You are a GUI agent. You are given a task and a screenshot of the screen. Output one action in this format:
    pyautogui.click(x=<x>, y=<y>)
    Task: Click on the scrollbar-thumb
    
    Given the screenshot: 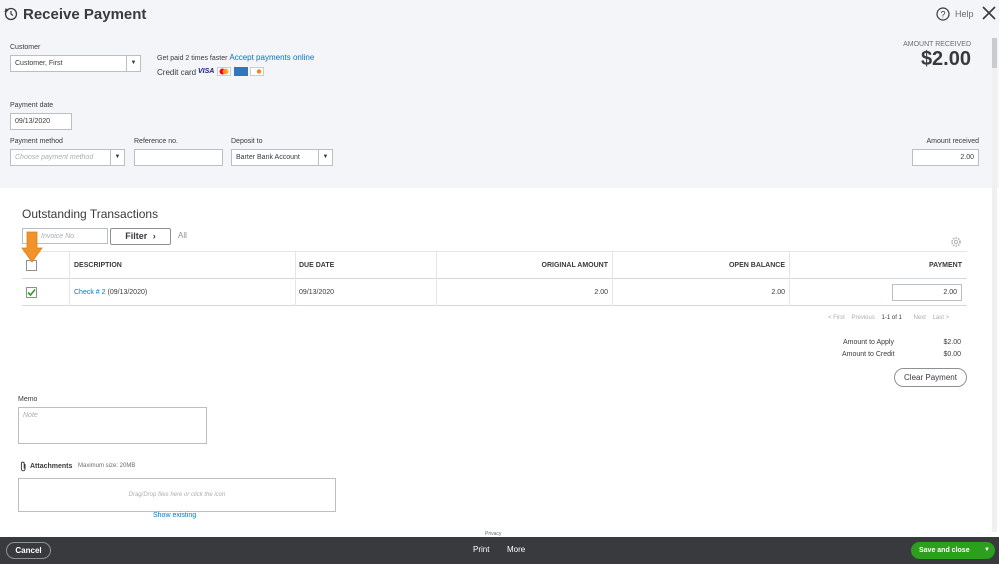 What is the action you would take?
    pyautogui.click(x=994, y=53)
    